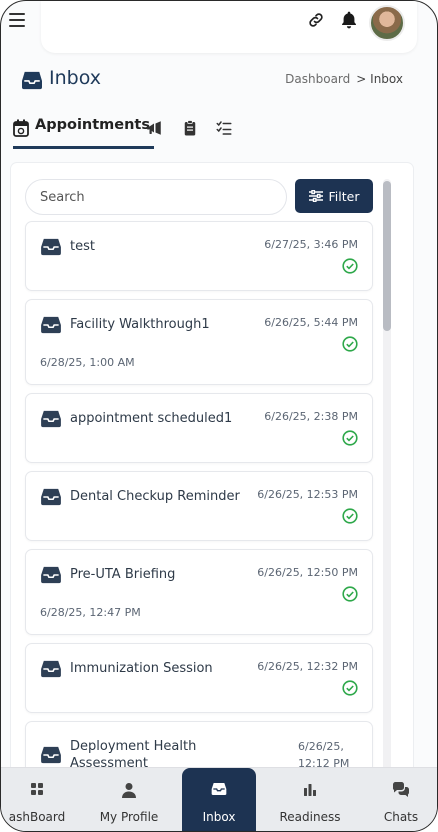  What do you see at coordinates (224, 128) in the screenshot?
I see `checklist-icon` at bounding box center [224, 128].